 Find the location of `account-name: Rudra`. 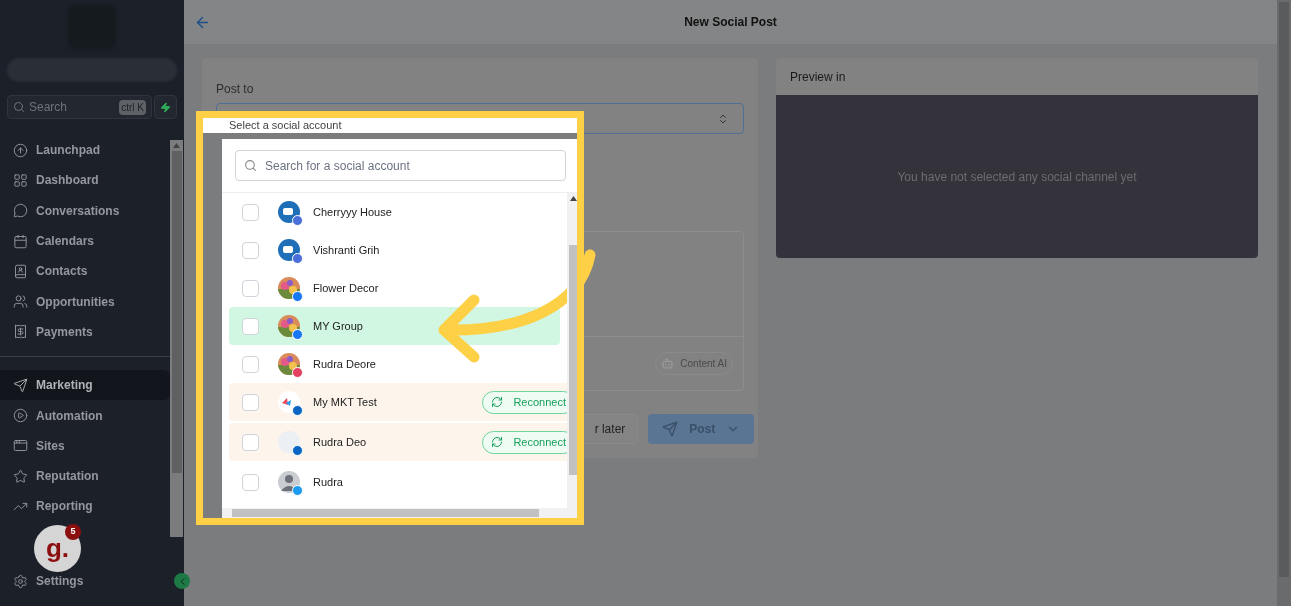

account-name: Rudra is located at coordinates (328, 482).